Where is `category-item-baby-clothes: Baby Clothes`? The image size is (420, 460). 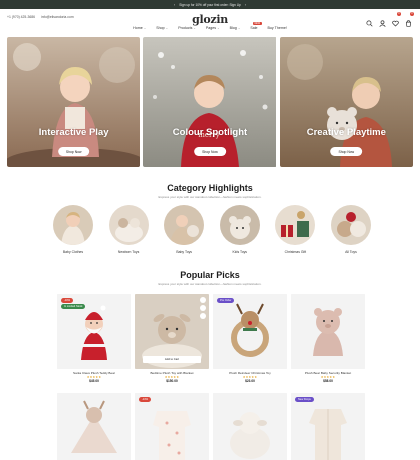
category-item-baby-clothes: Baby Clothes is located at coordinates (73, 229).